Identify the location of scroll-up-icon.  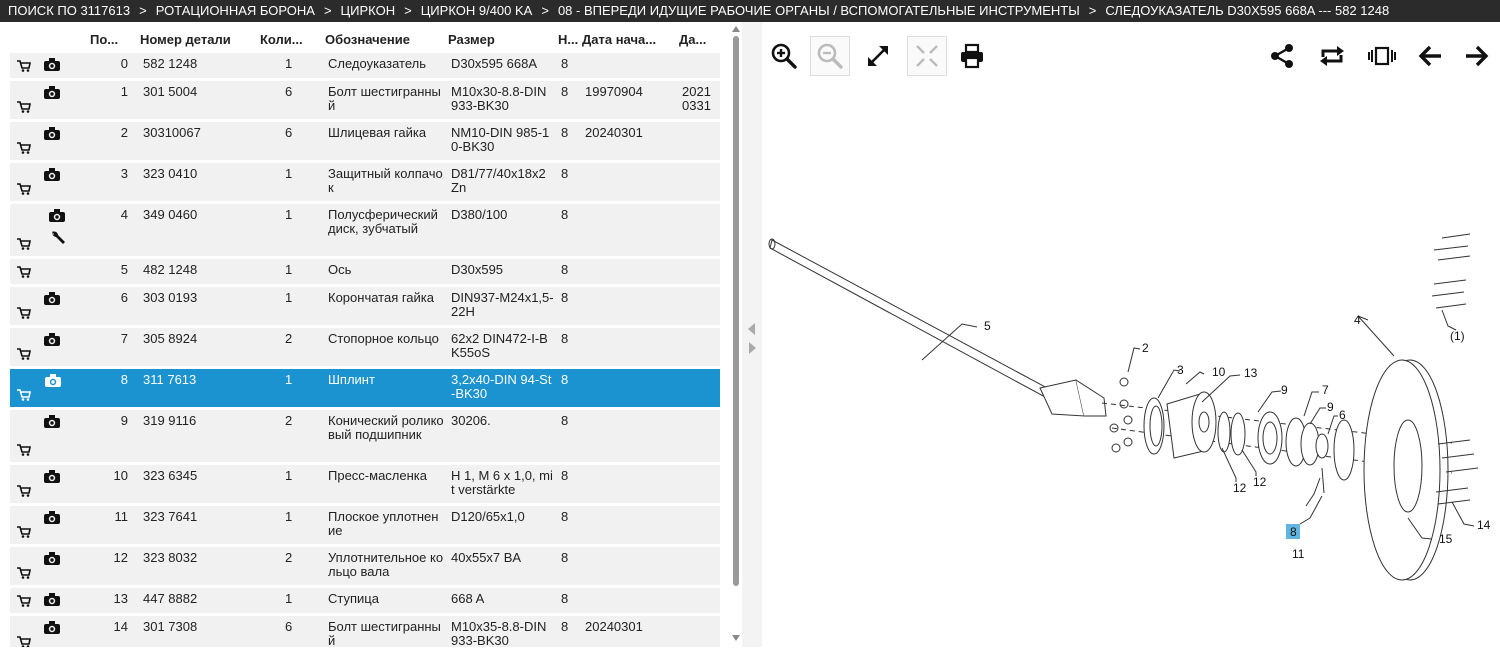
(736, 29).